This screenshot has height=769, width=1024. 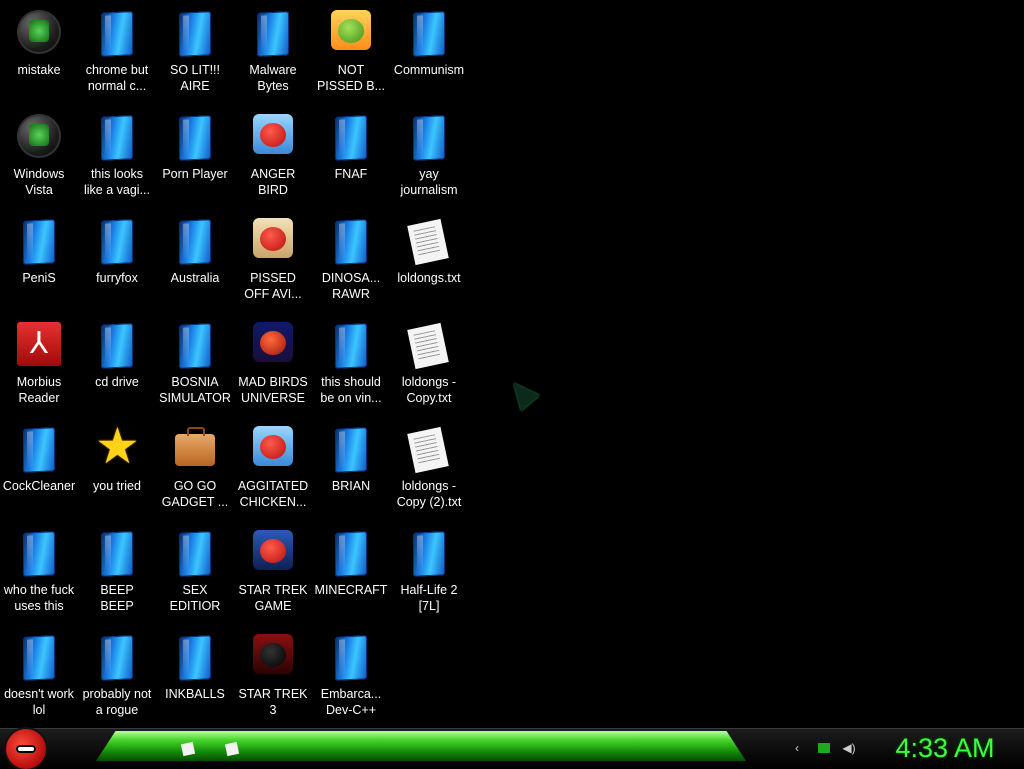 I want to click on desktop-icon: Malware Bytes, so click(x=273, y=56).